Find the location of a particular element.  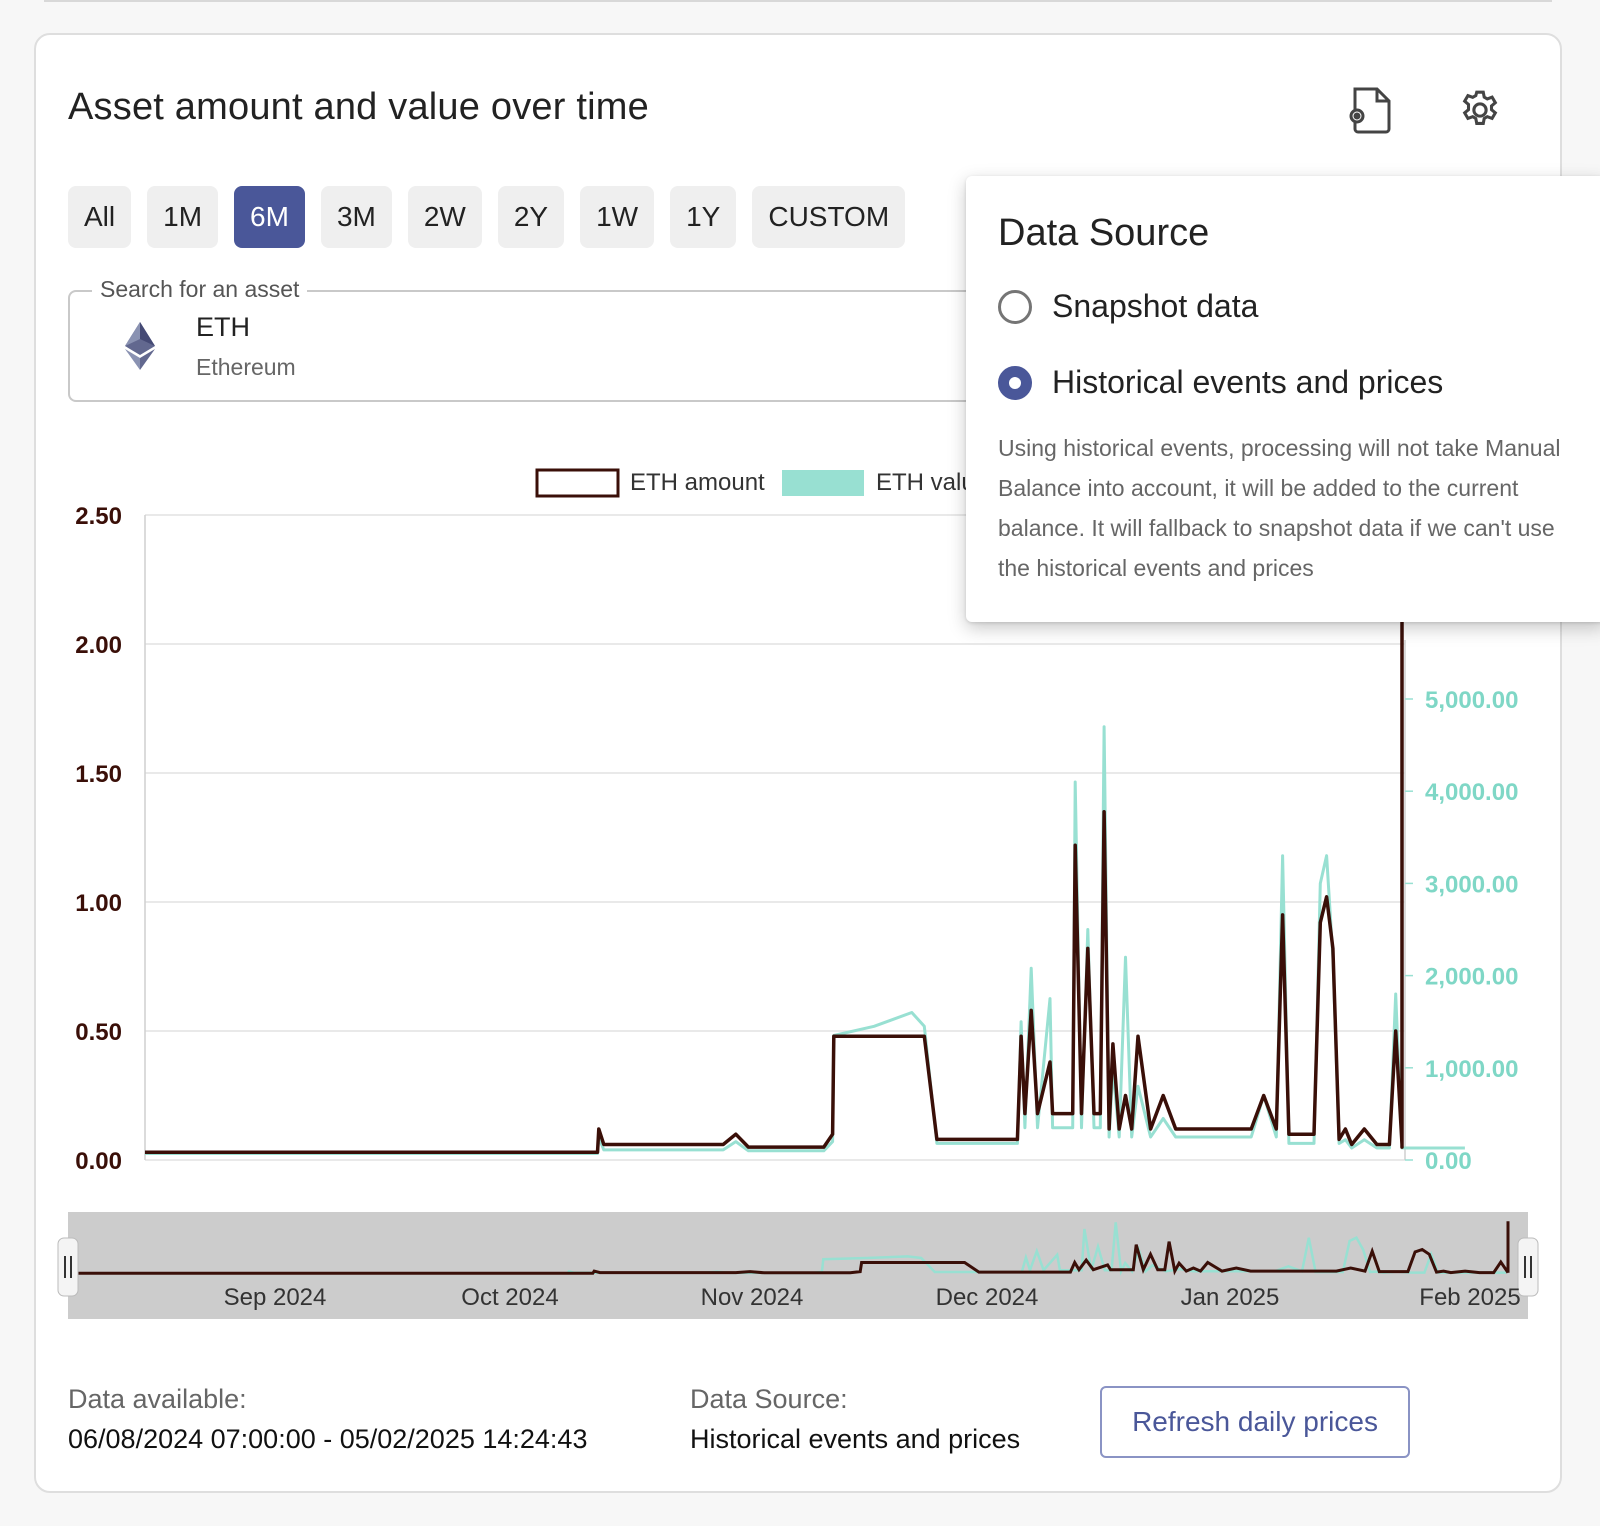

x-axis-tick: Jan 2025 is located at coordinates (1230, 1297).